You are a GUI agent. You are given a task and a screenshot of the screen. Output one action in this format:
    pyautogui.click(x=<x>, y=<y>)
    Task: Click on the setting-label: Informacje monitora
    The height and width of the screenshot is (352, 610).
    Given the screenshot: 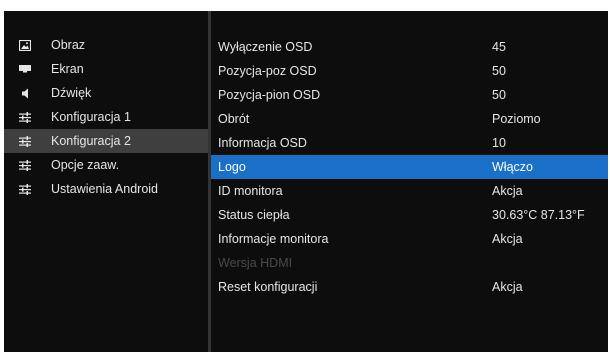 What is the action you would take?
    pyautogui.click(x=273, y=239)
    